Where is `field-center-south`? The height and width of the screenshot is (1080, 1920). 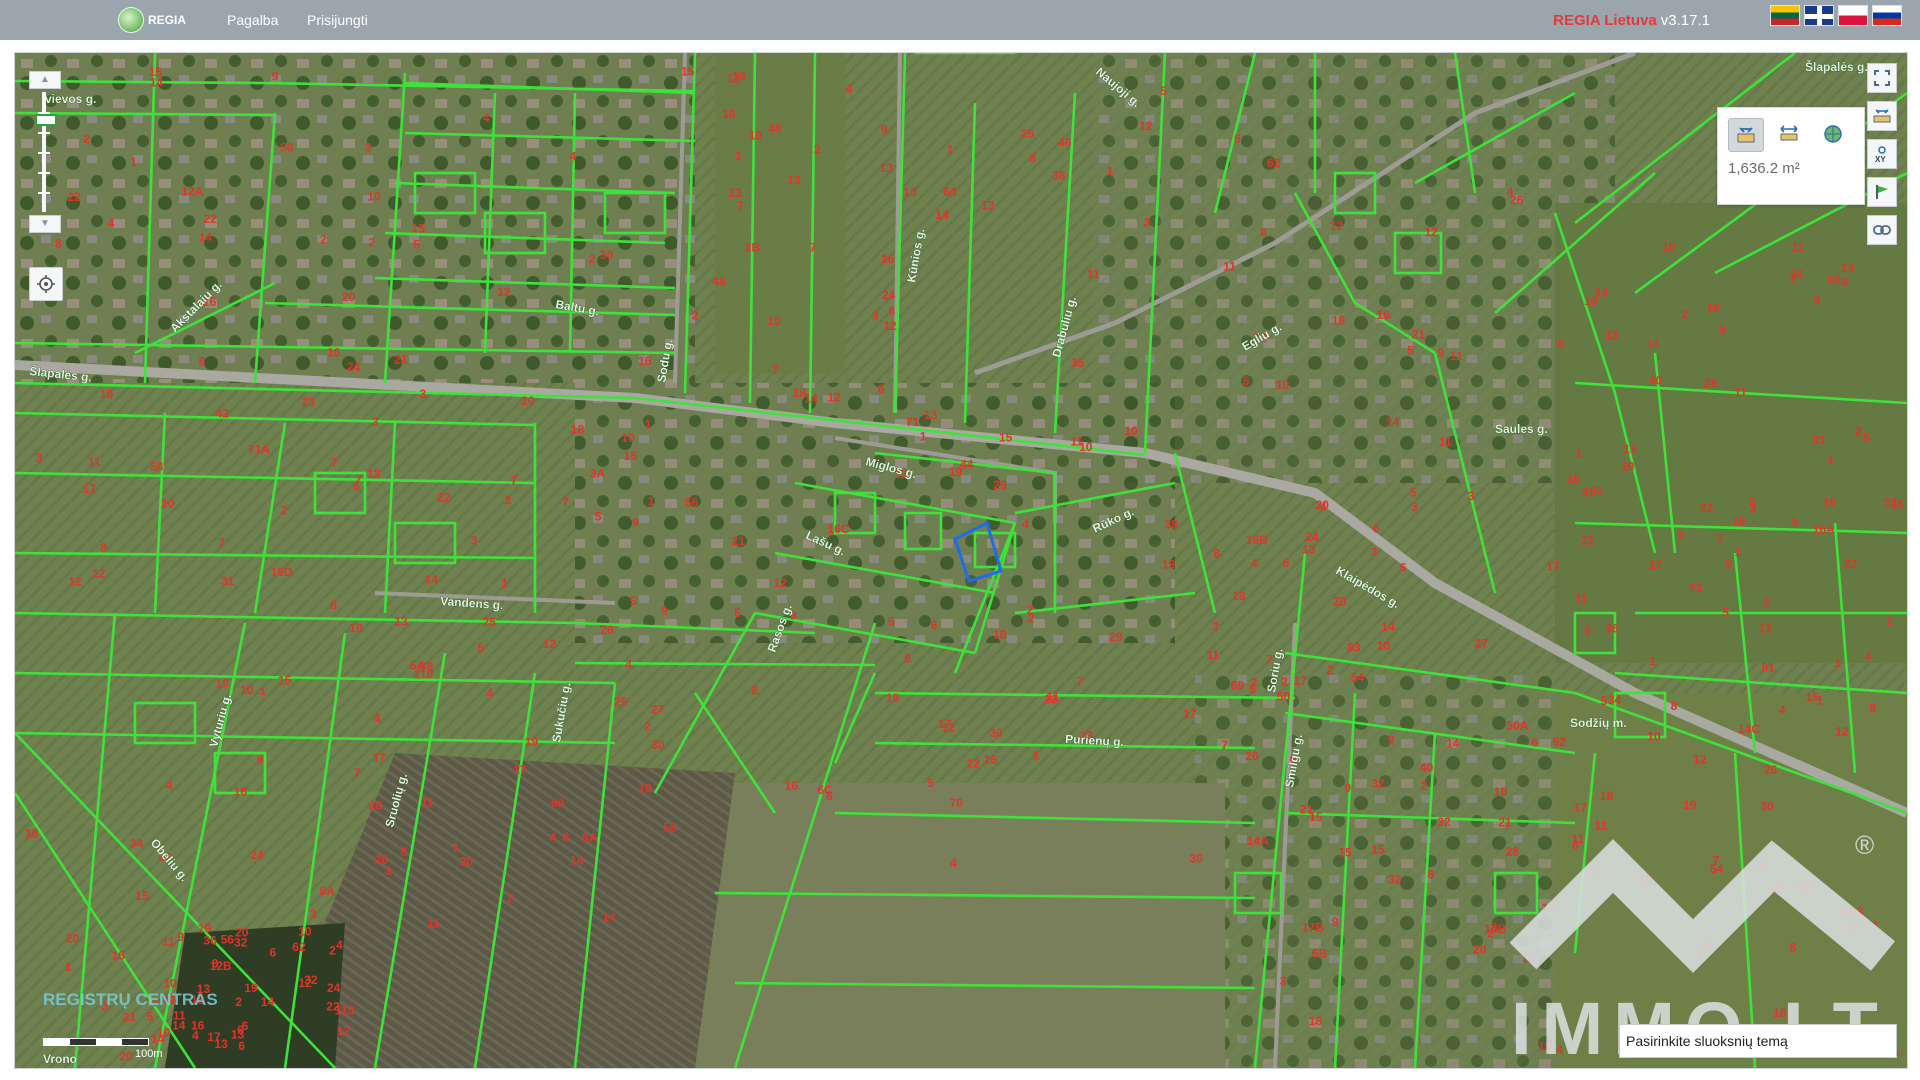 field-center-south is located at coordinates (960, 925).